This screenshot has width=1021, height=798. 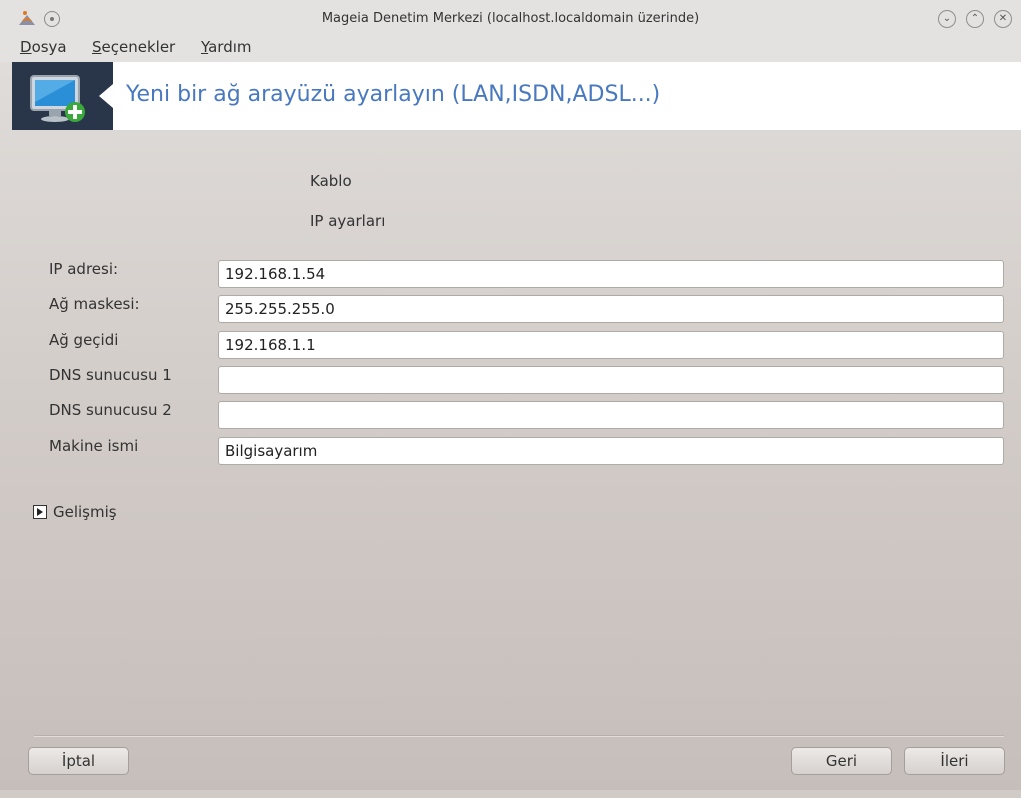 I want to click on hostname-label: Makine ismi, so click(x=94, y=446).